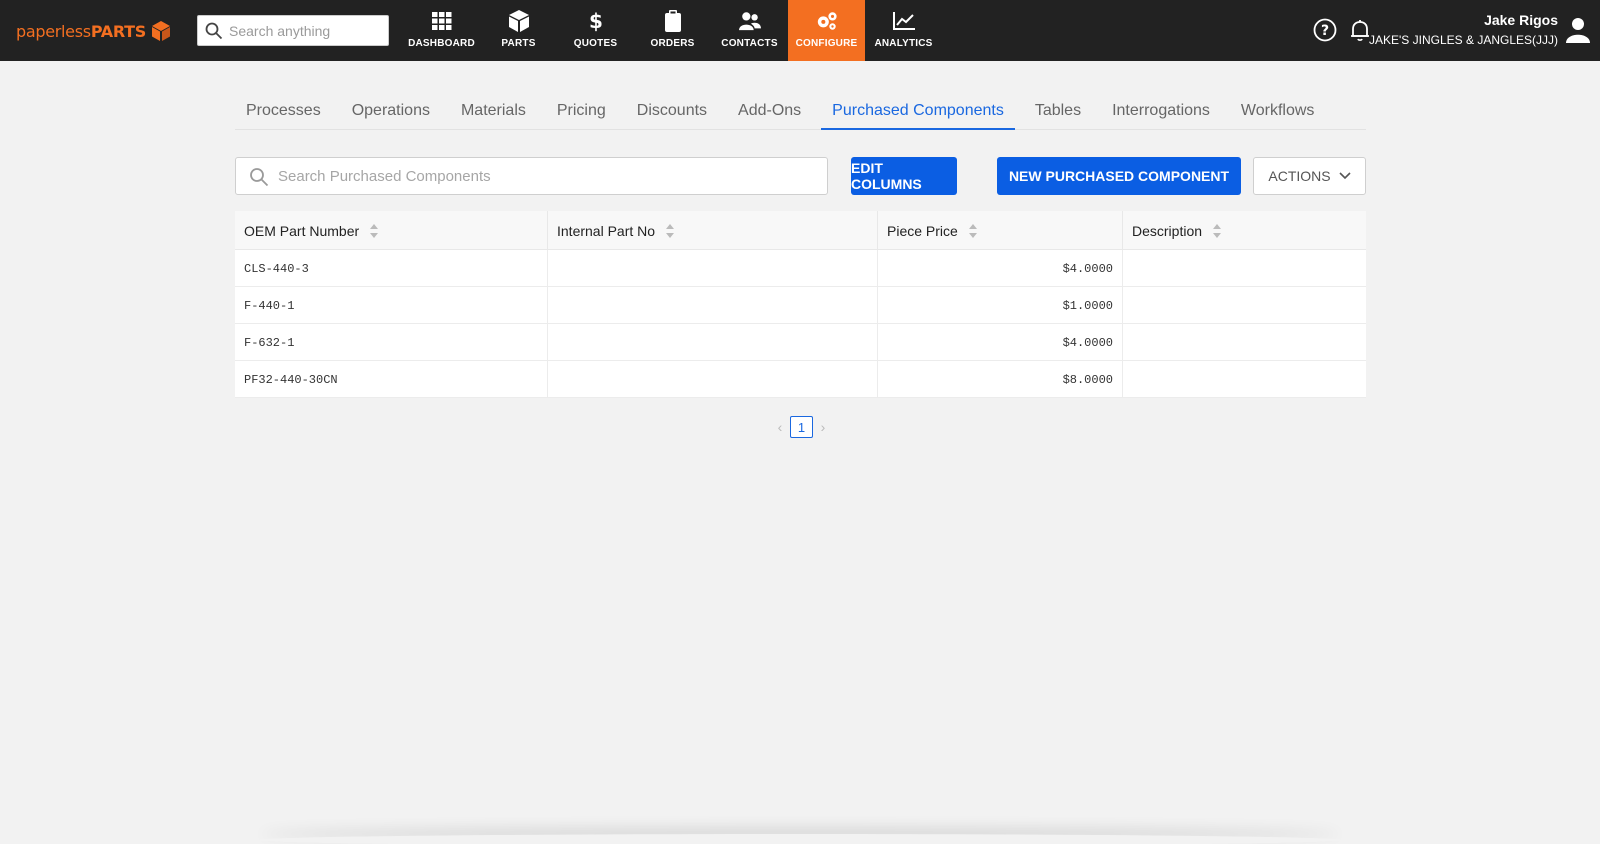 The width and height of the screenshot is (1600, 844). Describe the element at coordinates (391, 305) in the screenshot. I see `oem-part-number-cell: F-440-1` at that location.